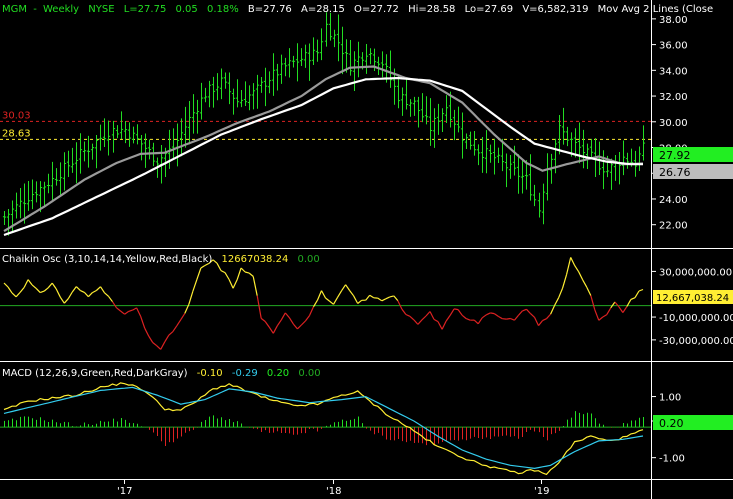  I want to click on macd-value-2: -0.29, so click(245, 373).